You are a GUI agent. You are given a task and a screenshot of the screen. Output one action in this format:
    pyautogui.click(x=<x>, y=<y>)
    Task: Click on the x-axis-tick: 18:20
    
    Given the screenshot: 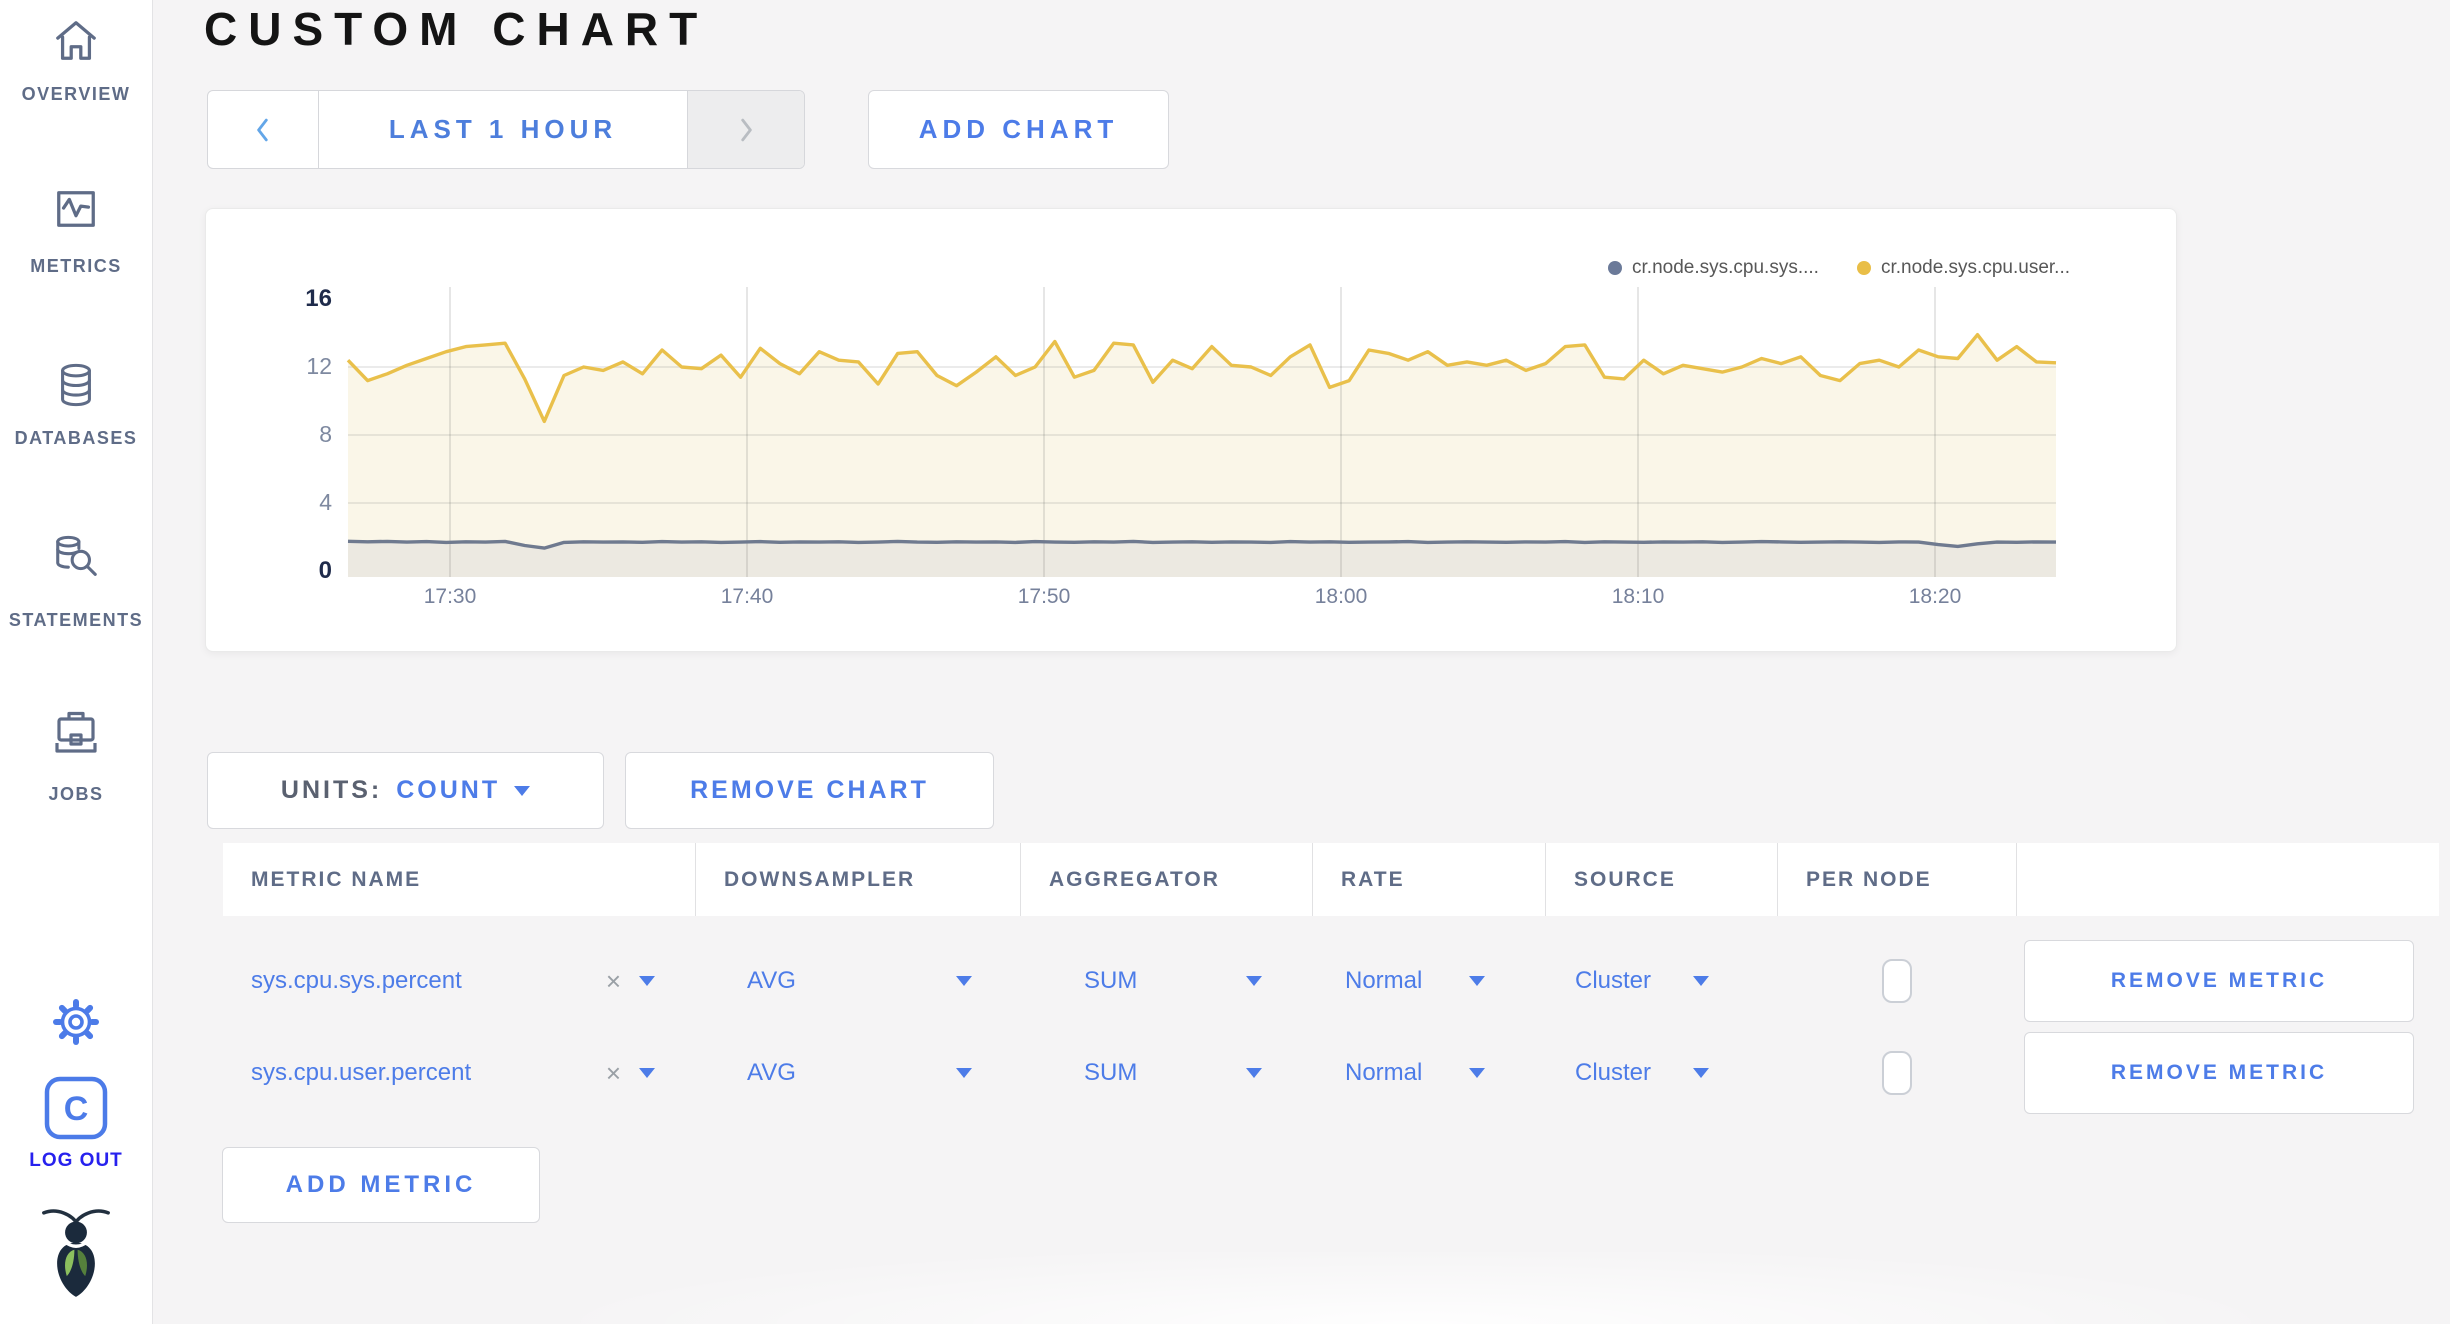 What is the action you would take?
    pyautogui.click(x=1935, y=596)
    